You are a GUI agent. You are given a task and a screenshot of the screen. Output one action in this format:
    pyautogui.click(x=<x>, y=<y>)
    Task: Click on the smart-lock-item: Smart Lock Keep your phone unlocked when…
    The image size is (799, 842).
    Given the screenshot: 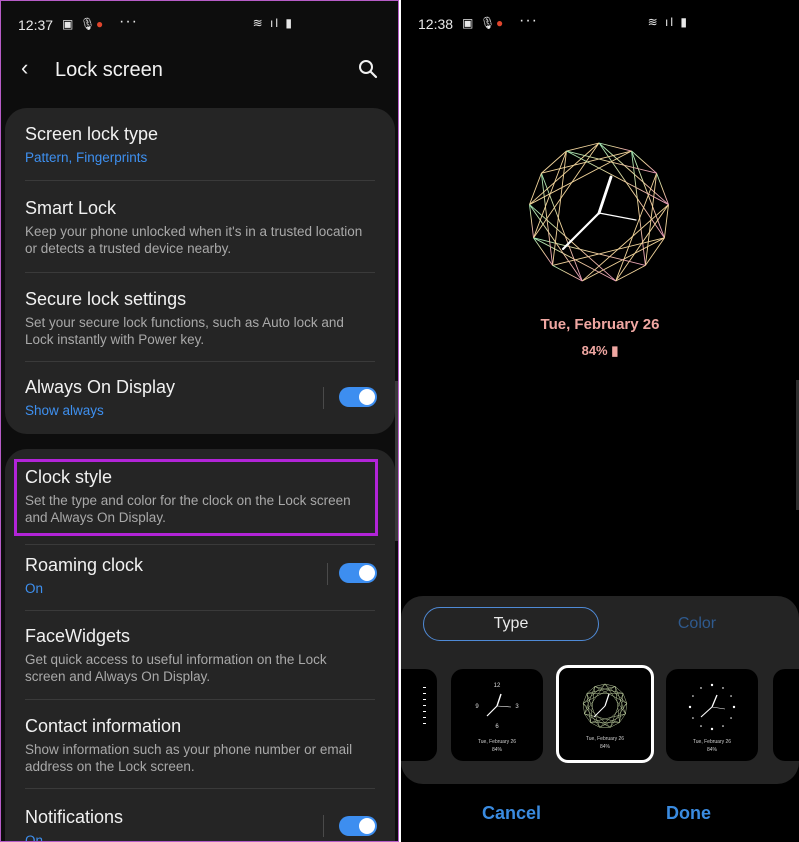 What is the action you would take?
    pyautogui.click(x=200, y=227)
    